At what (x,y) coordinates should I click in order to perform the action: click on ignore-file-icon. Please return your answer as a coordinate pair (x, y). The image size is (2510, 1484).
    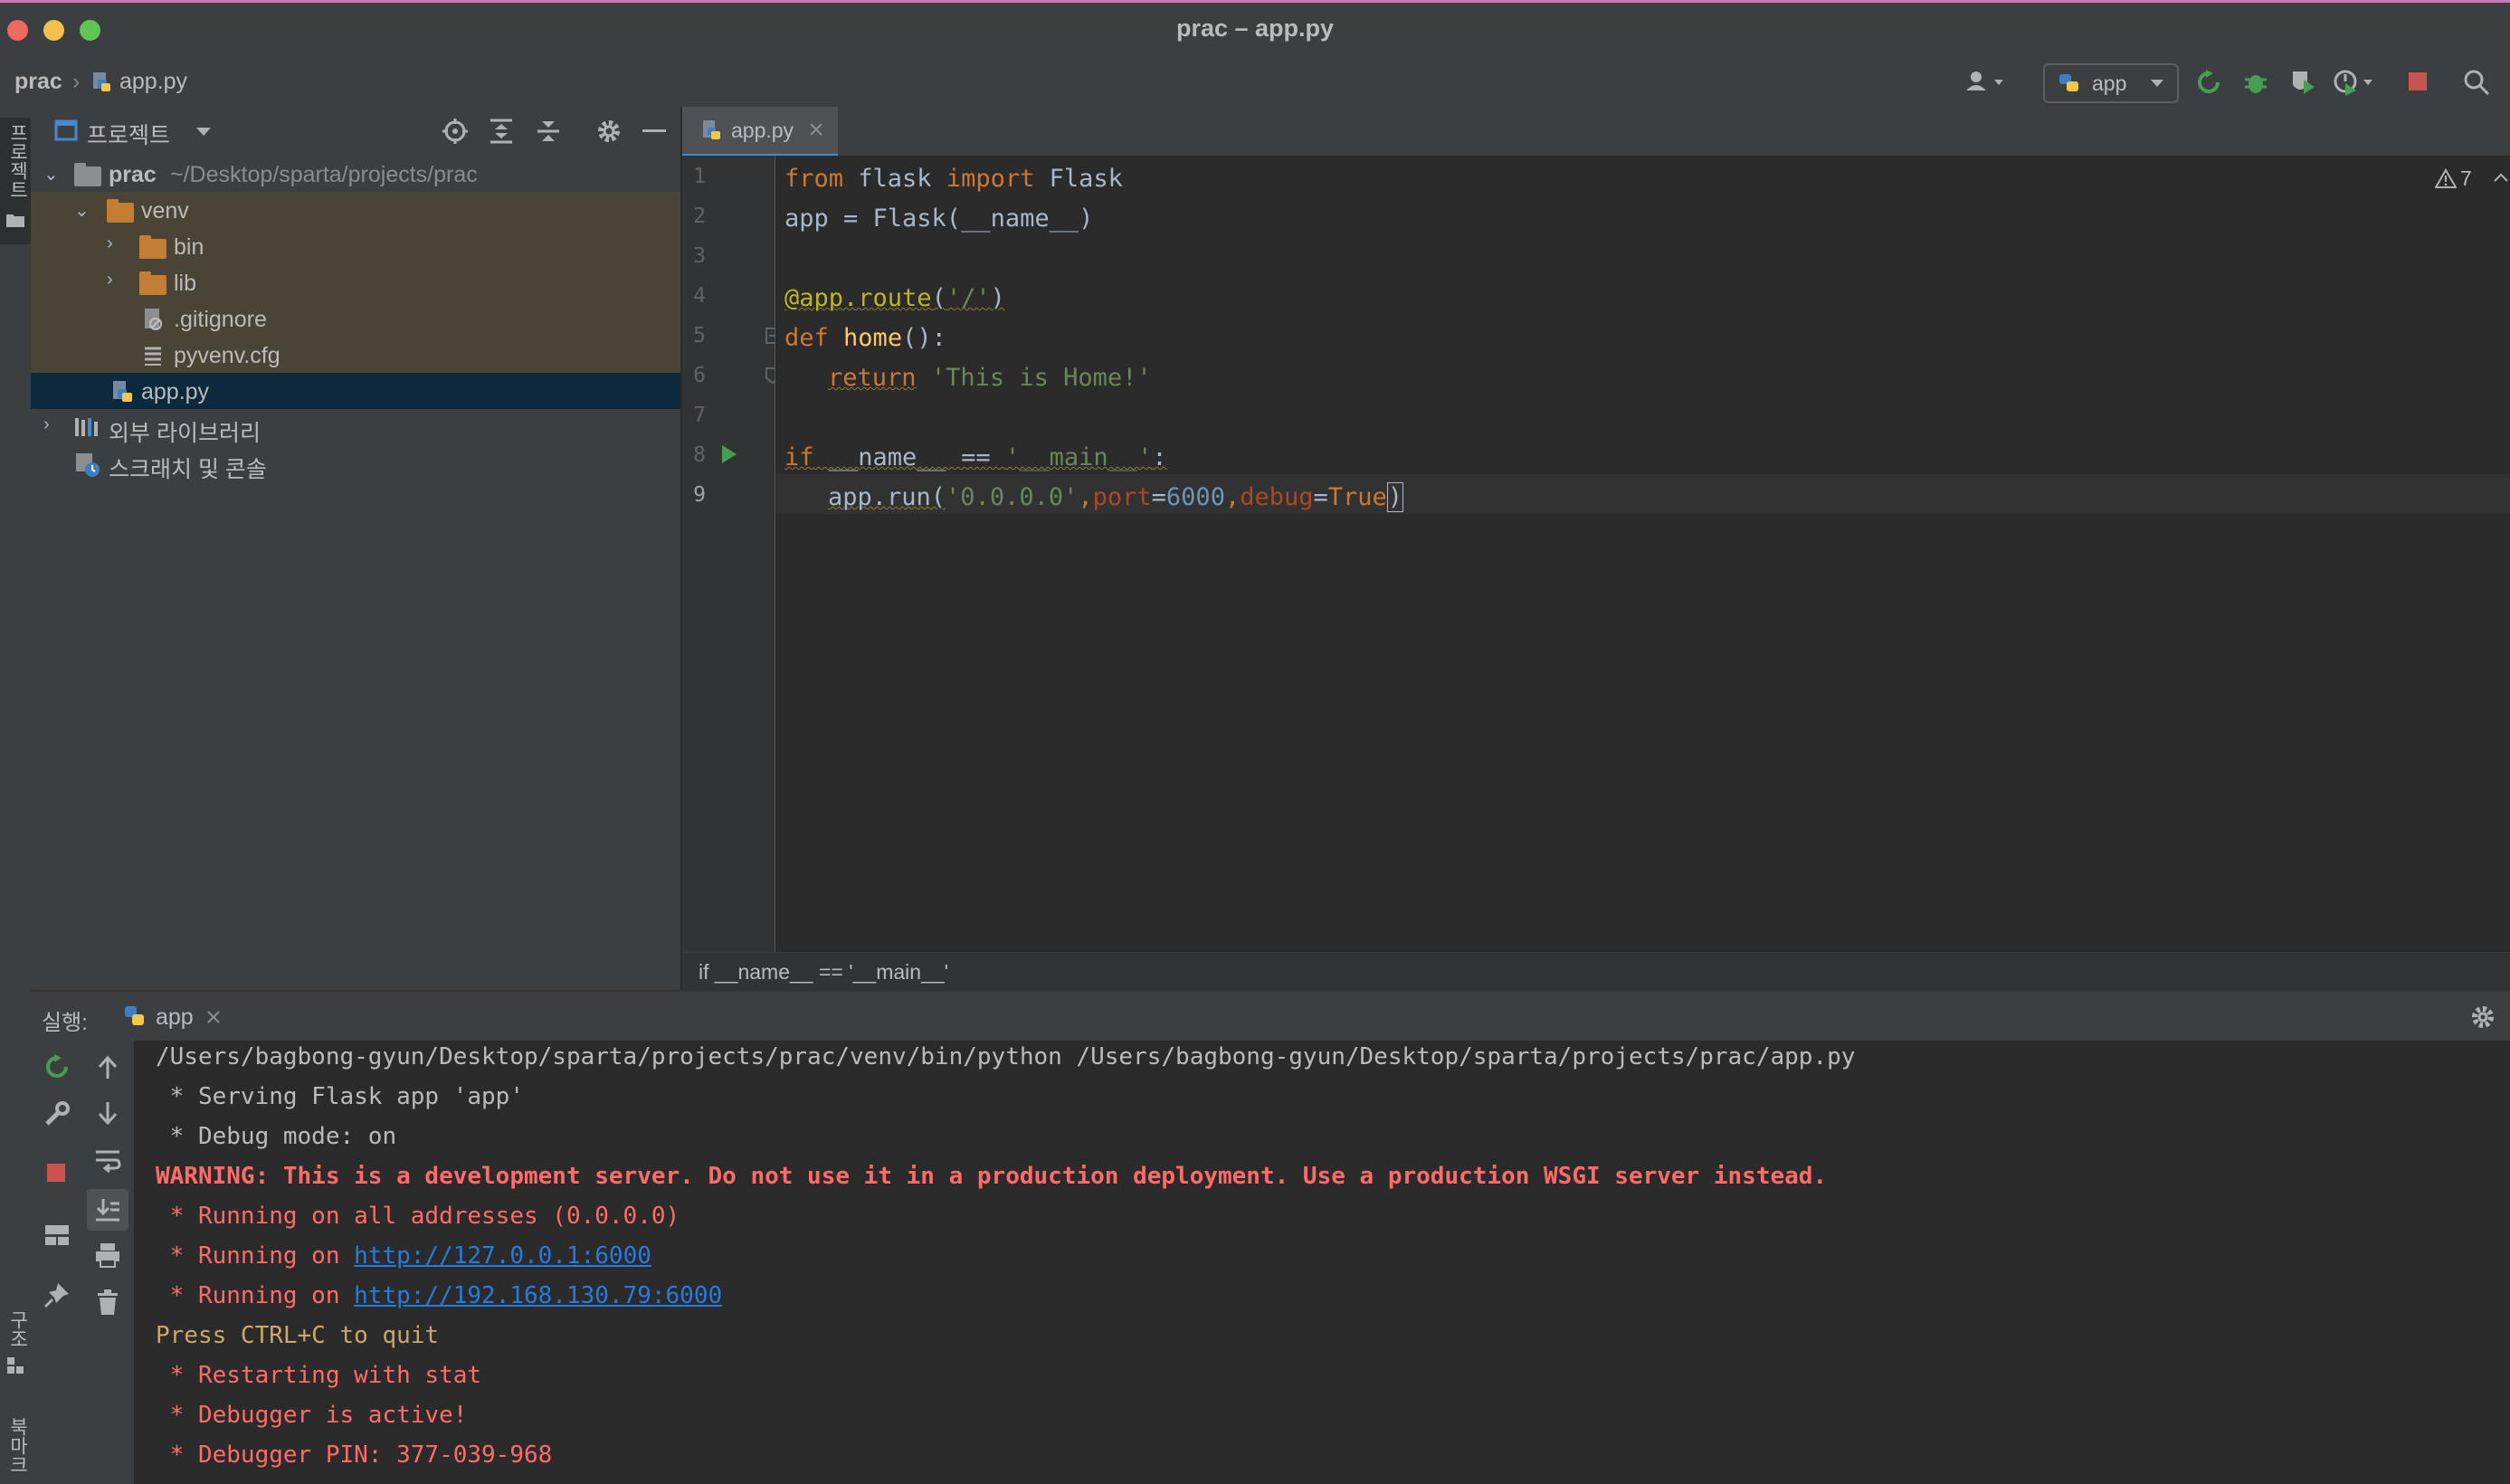
    Looking at the image, I should click on (153, 319).